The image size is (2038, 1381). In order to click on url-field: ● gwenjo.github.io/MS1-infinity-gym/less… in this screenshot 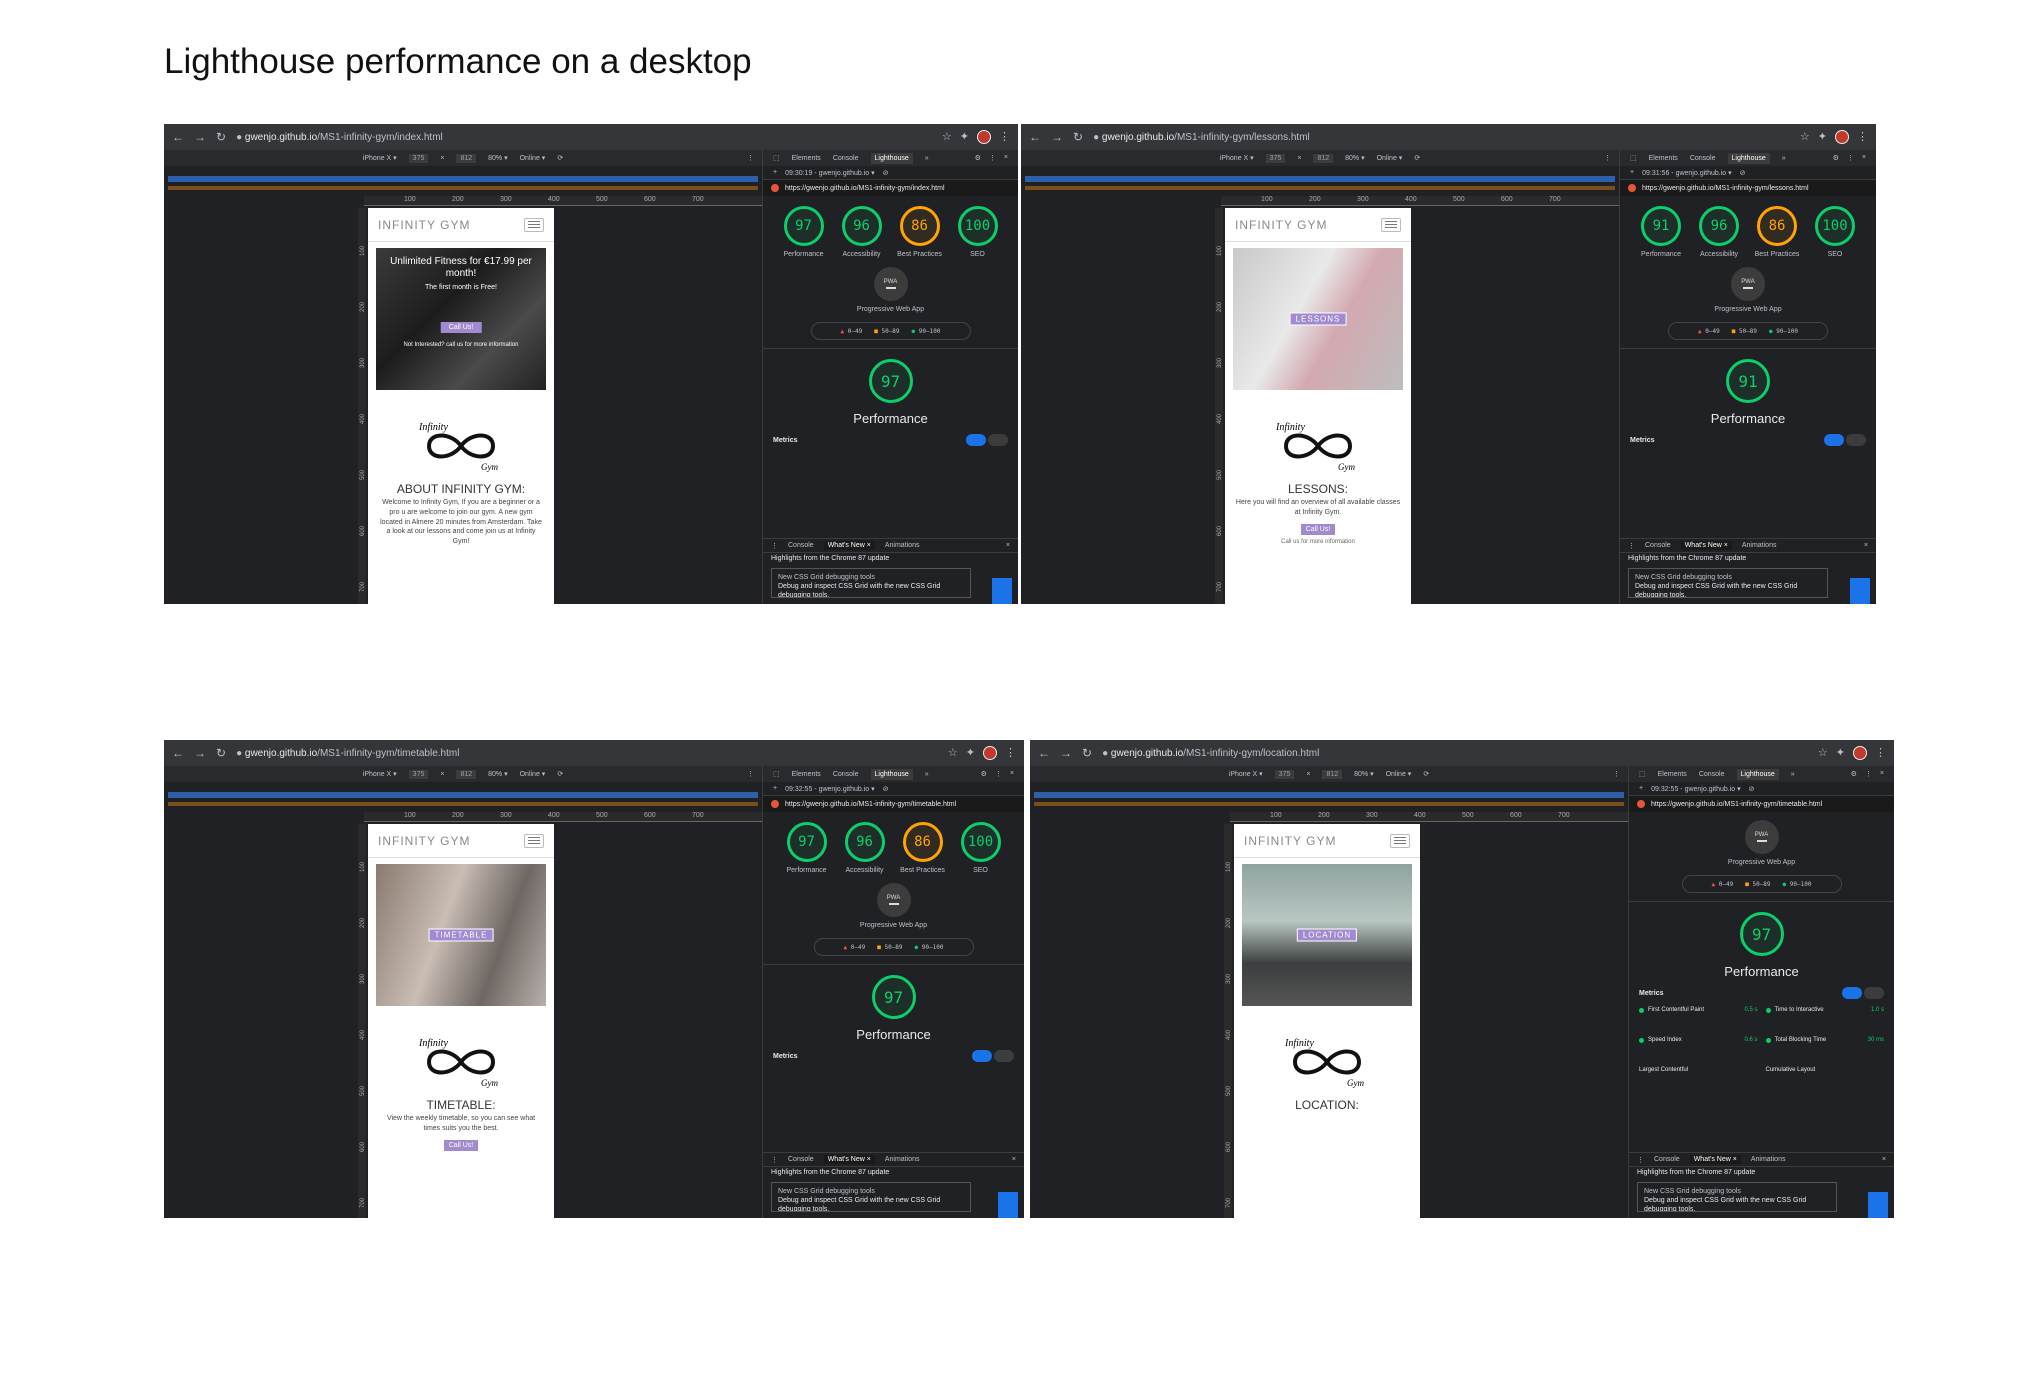, I will do `click(1441, 137)`.